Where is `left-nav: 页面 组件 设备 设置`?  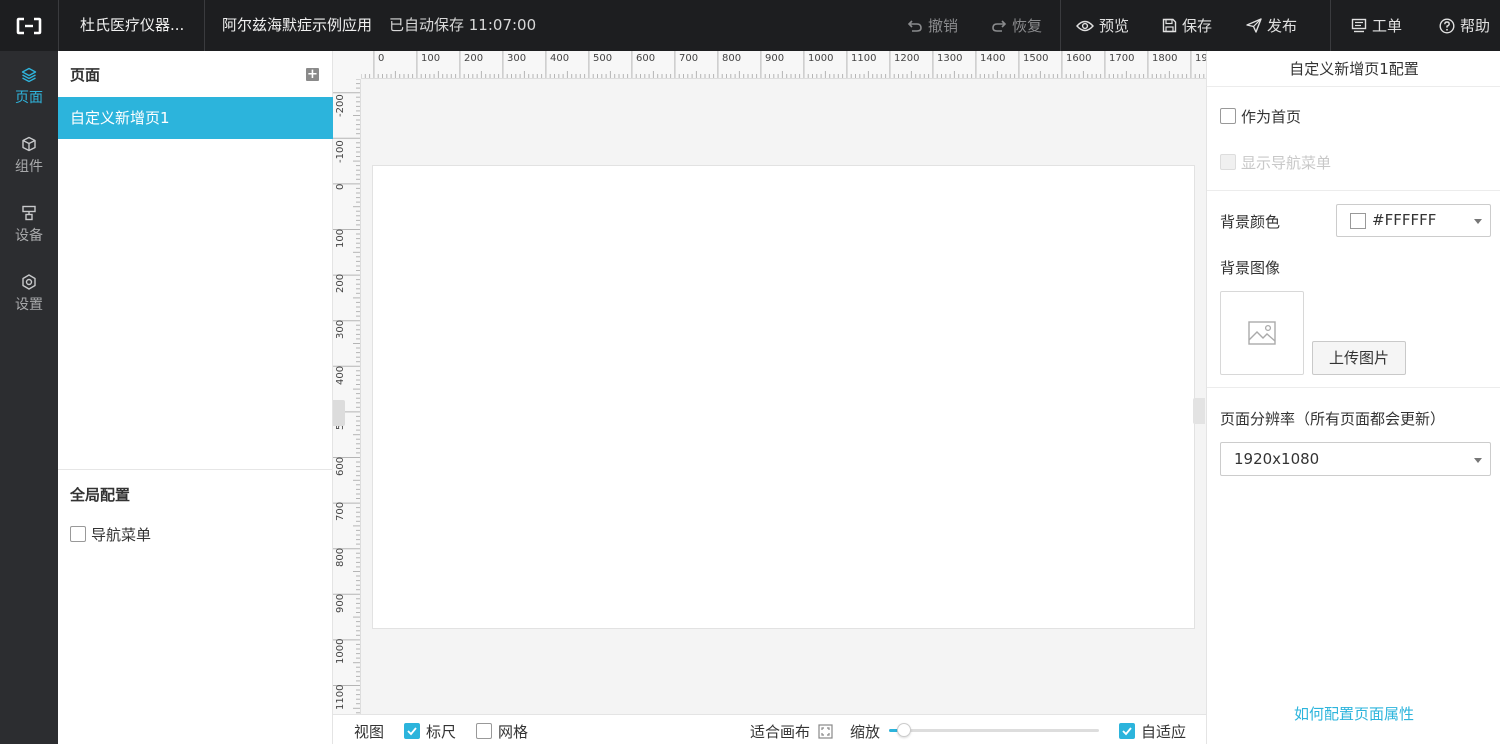
left-nav: 页面 组件 设备 设置 is located at coordinates (29, 397).